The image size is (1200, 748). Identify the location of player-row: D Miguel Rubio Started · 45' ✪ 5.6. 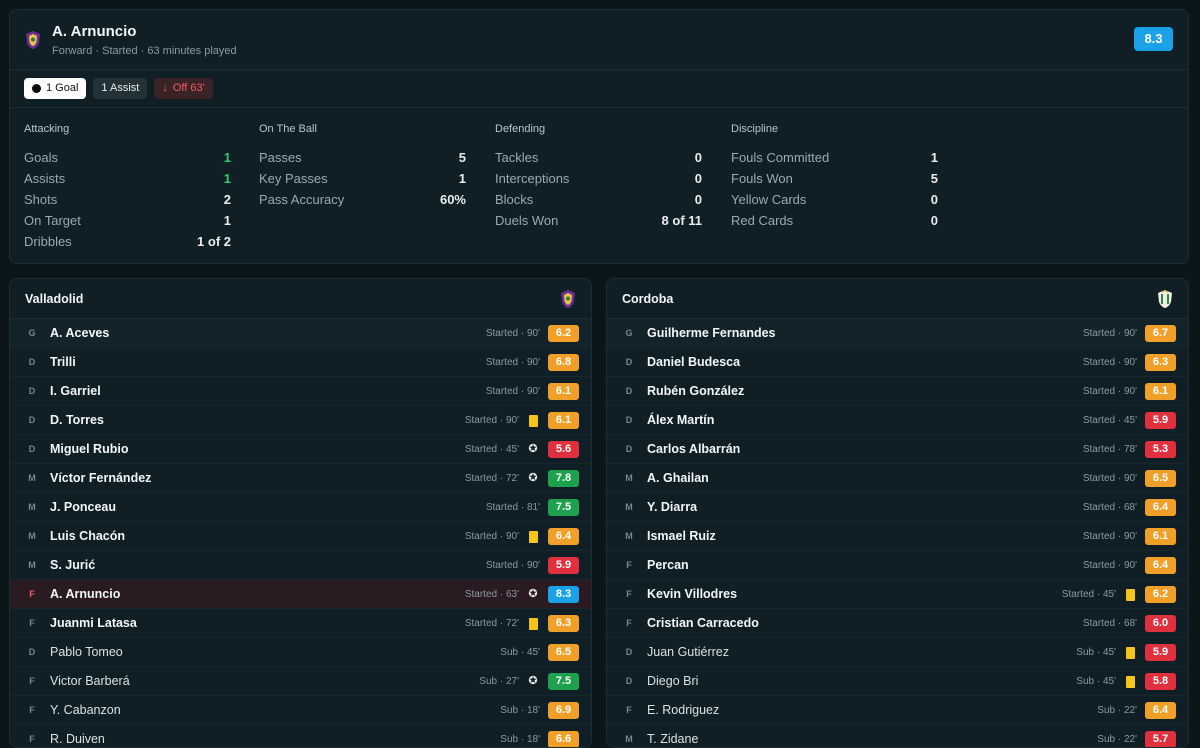
(300, 449).